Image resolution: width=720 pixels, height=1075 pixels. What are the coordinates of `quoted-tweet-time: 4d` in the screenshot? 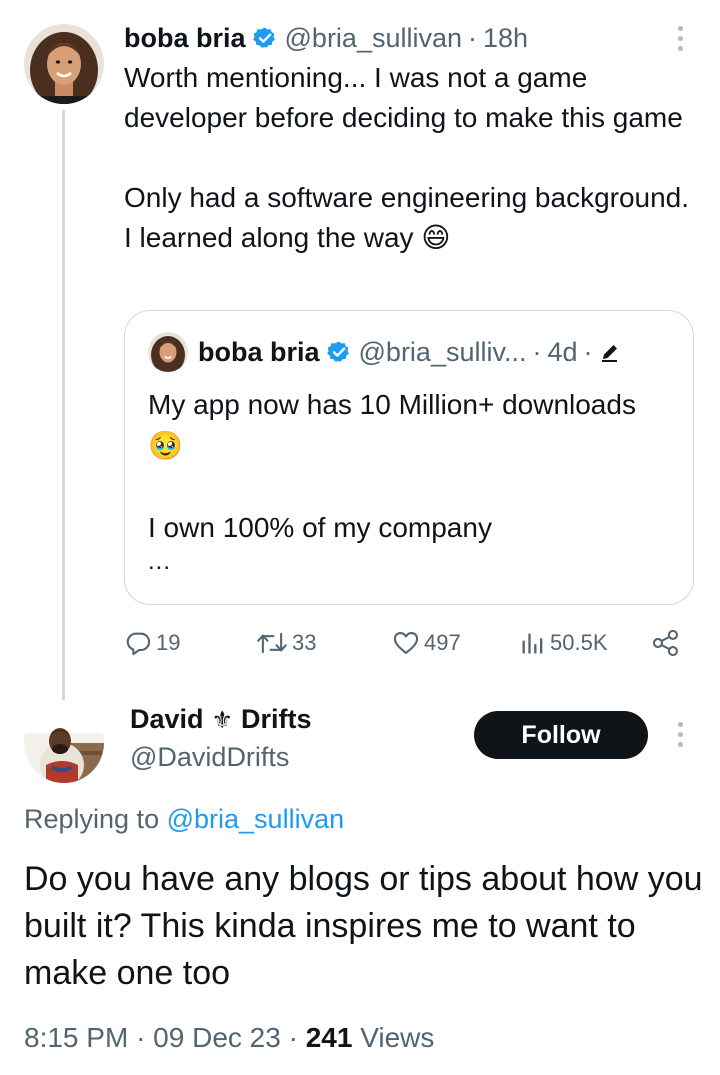 It's located at (562, 351).